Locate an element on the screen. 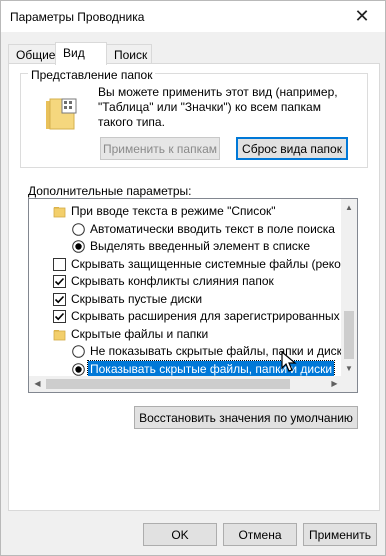 The image size is (386, 556). vertical-scroll-thumb is located at coordinates (349, 335).